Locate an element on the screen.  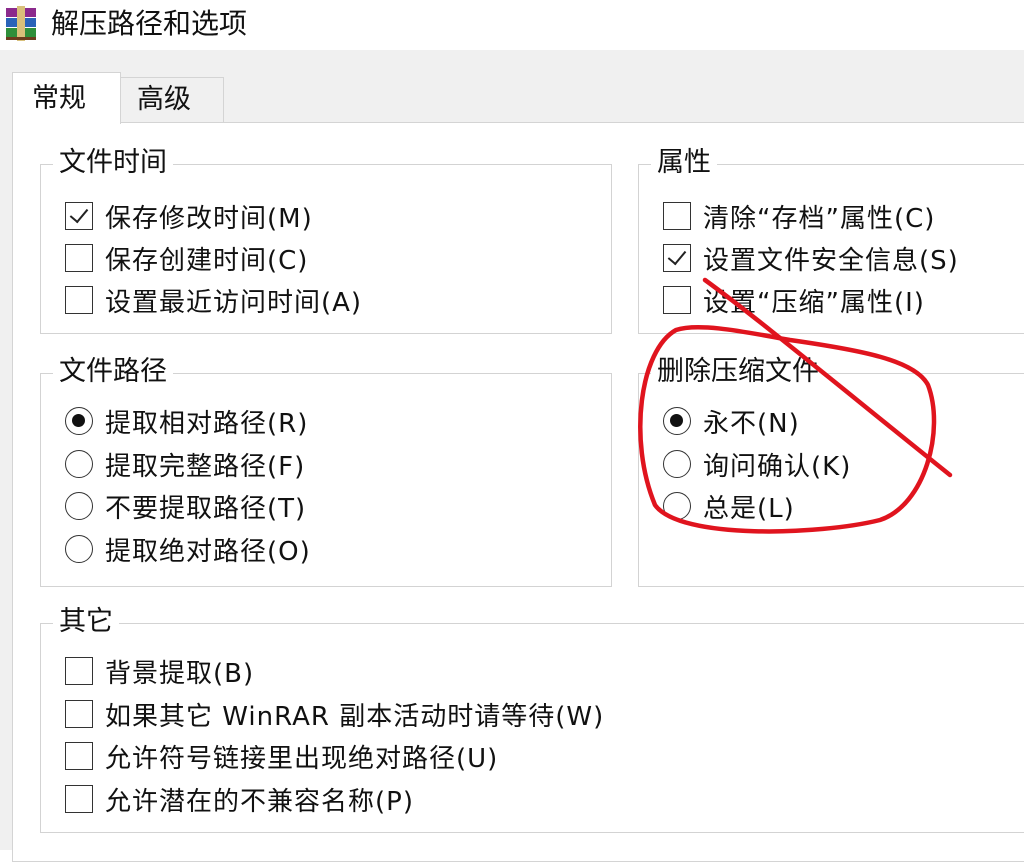
option-label: 保存修改时间(M) is located at coordinates (209, 218).